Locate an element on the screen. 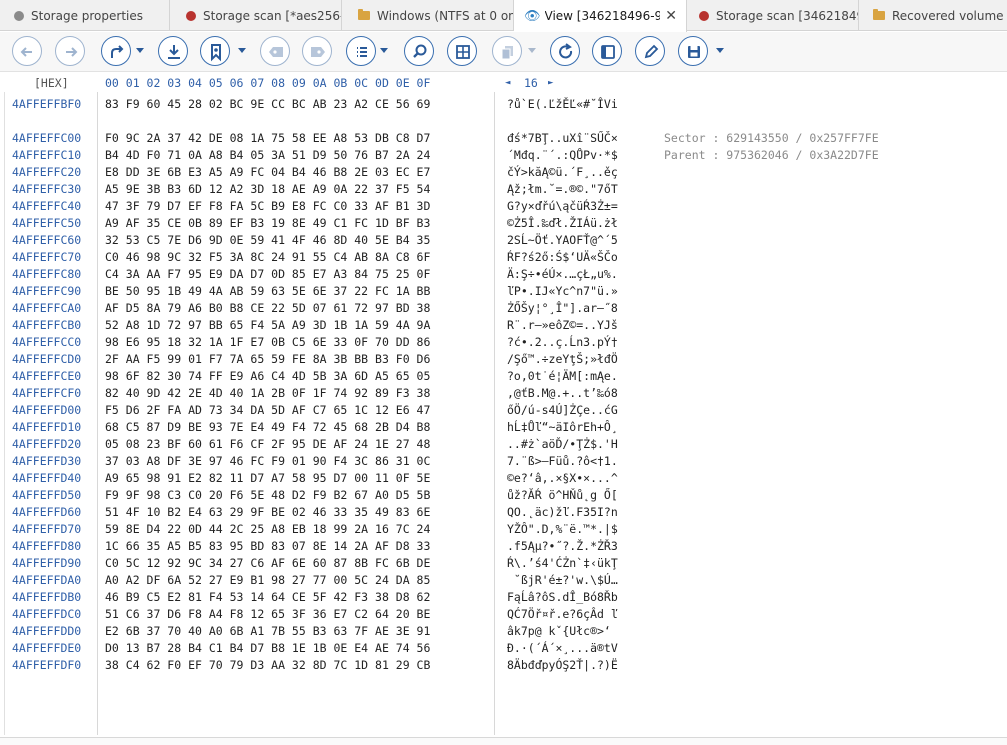  text-cell: ´Mđq.¨´.:QŮPv·*$ is located at coordinates (562, 155).